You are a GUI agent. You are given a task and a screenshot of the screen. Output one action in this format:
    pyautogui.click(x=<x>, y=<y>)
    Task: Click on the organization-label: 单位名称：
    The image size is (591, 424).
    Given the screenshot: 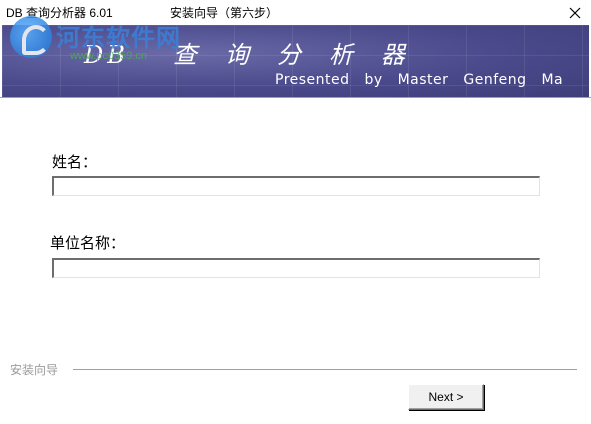 What is the action you would take?
    pyautogui.click(x=88, y=243)
    